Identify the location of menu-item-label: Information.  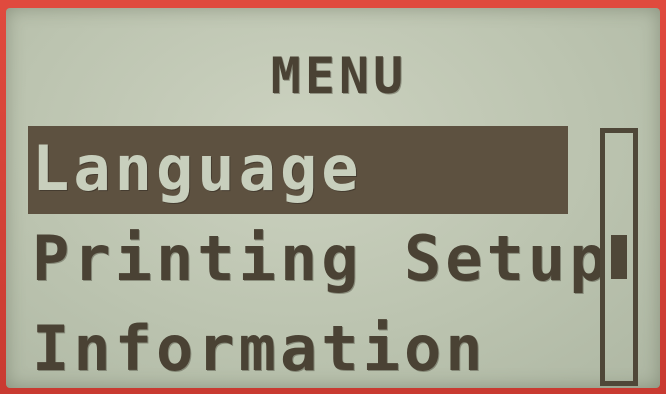
(259, 348).